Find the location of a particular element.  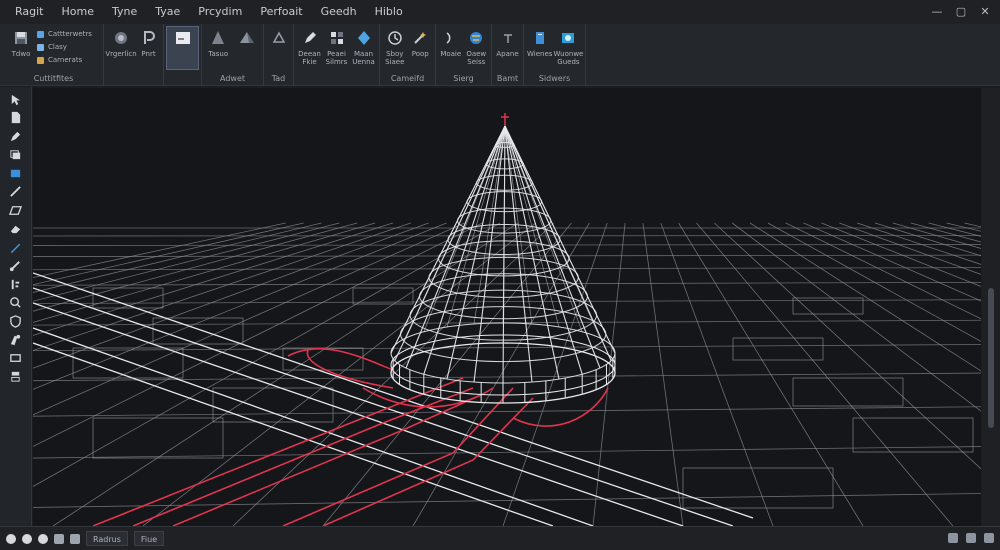

stack-icon is located at coordinates (16, 377).